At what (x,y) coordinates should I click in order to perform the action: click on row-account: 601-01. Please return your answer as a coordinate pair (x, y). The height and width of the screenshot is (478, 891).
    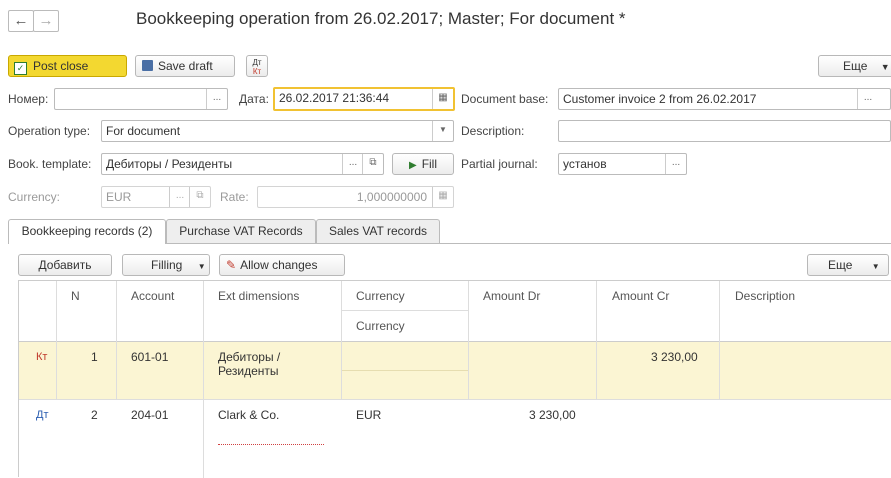
    Looking at the image, I should click on (150, 357).